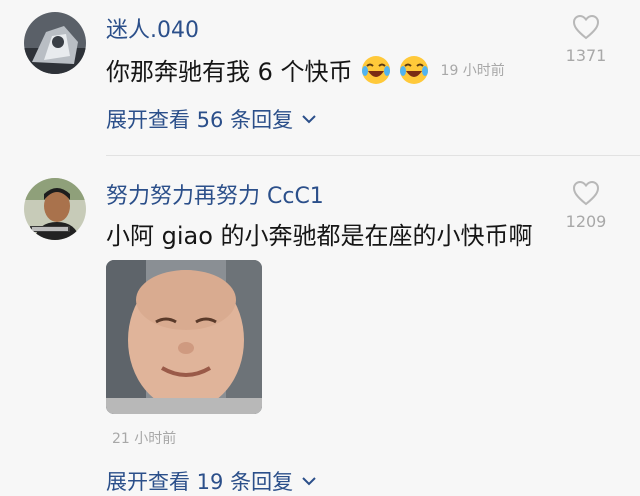  What do you see at coordinates (215, 194) in the screenshot?
I see `username: 努力努力再努力 CcC1` at bounding box center [215, 194].